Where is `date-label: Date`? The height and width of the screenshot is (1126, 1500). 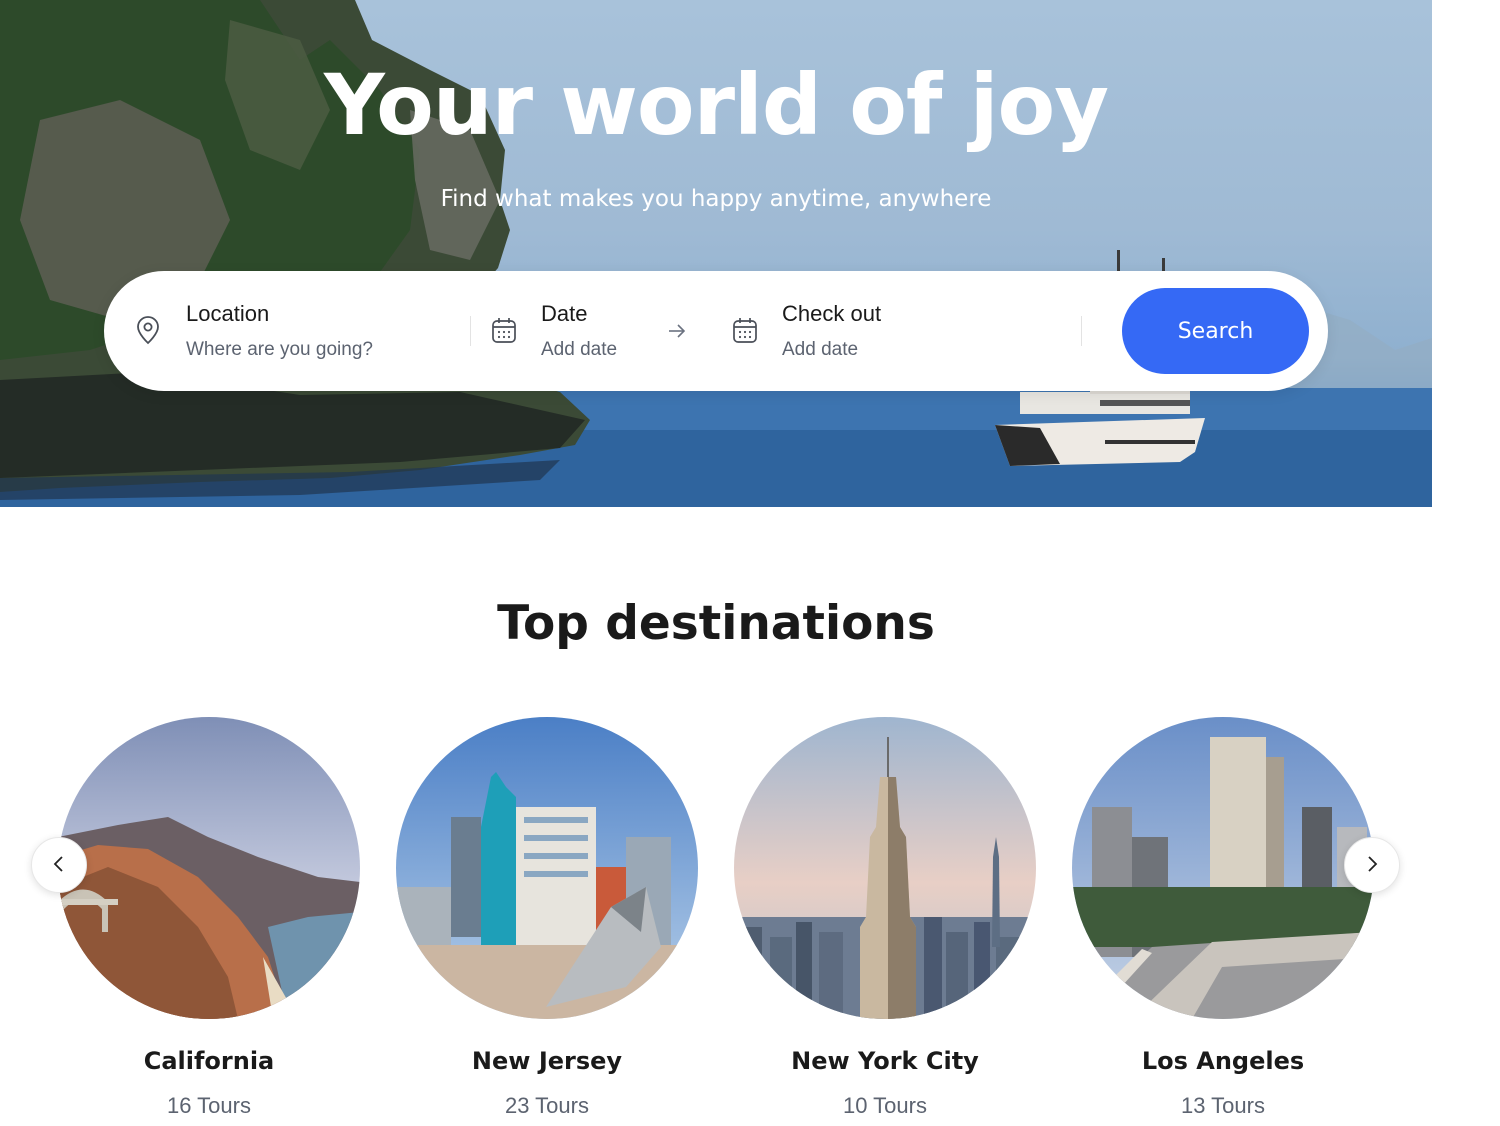 date-label: Date is located at coordinates (564, 313).